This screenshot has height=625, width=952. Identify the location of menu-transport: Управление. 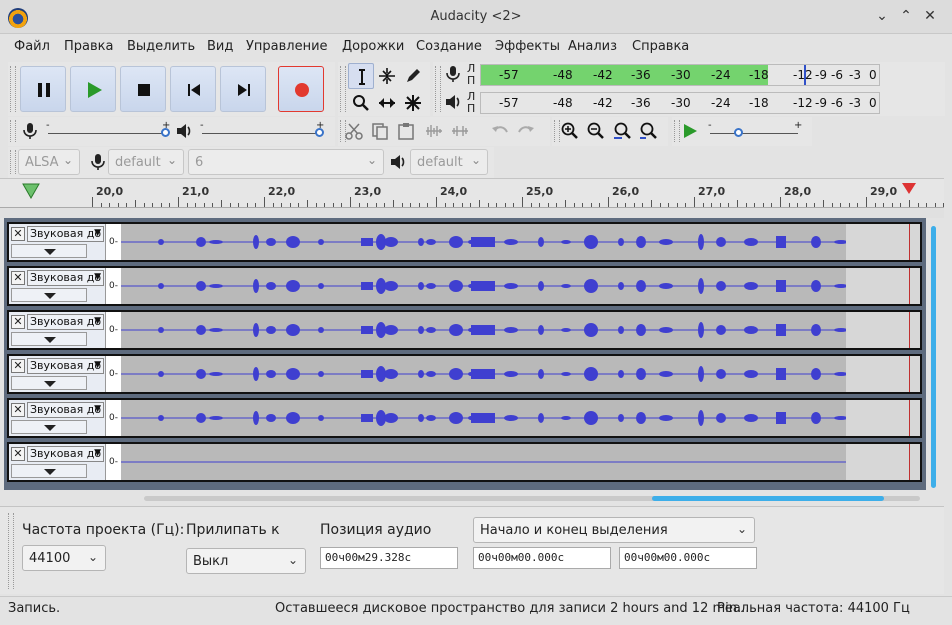
(287, 46).